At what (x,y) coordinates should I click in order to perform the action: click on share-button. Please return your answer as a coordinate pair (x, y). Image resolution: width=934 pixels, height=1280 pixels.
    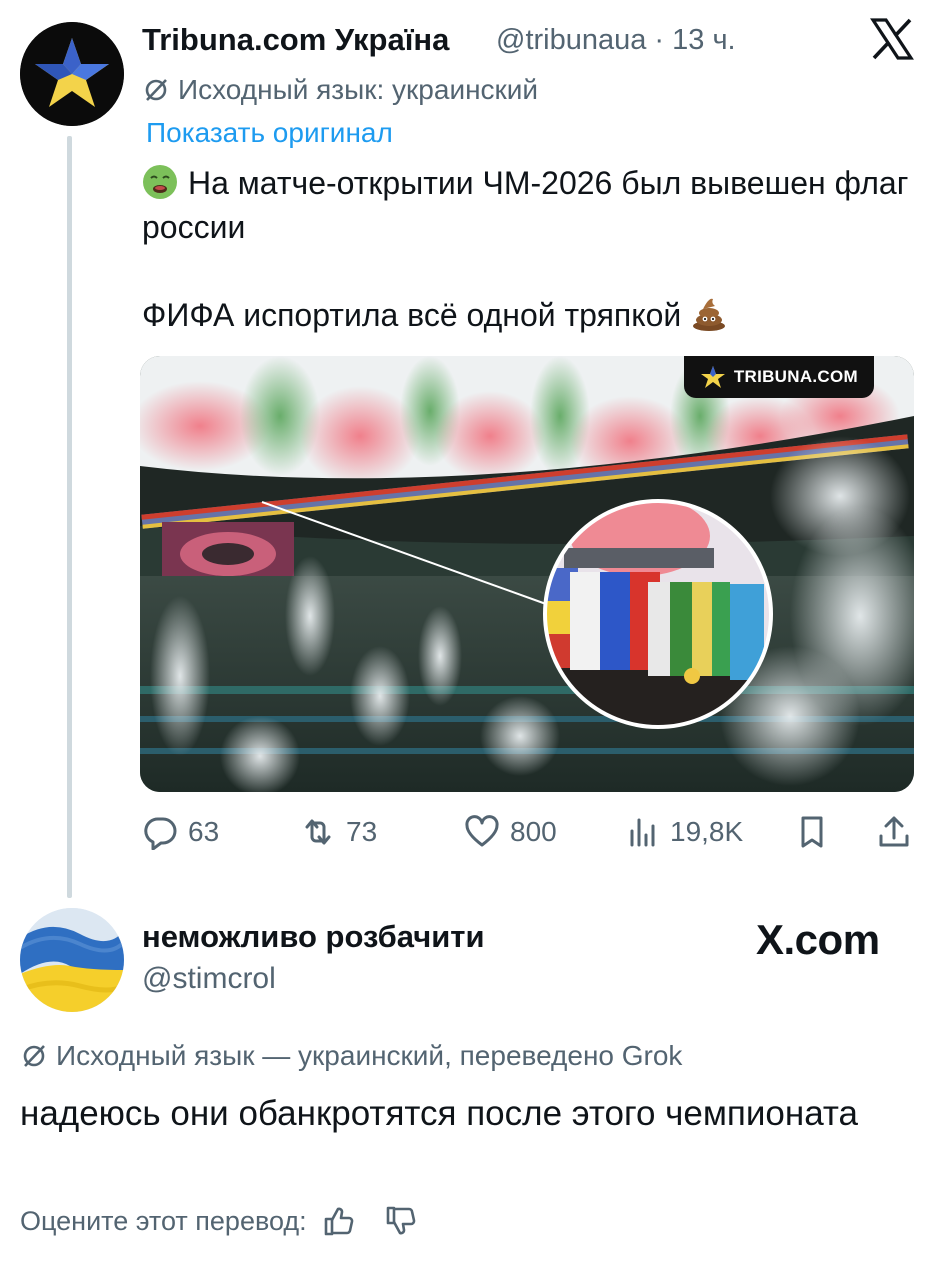
    Looking at the image, I should click on (894, 832).